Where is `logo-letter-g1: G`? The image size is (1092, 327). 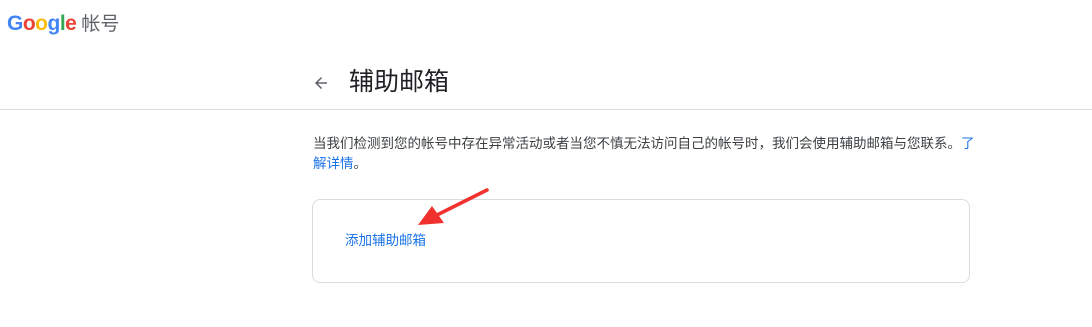 logo-letter-g1: G is located at coordinates (15, 23).